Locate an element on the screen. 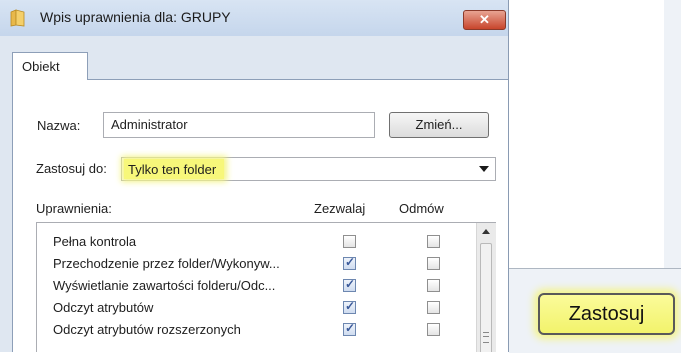 Image resolution: width=681 pixels, height=353 pixels. permission-row: Przechodzenie przez folder/Wykonyw... ✓ is located at coordinates (257, 264).